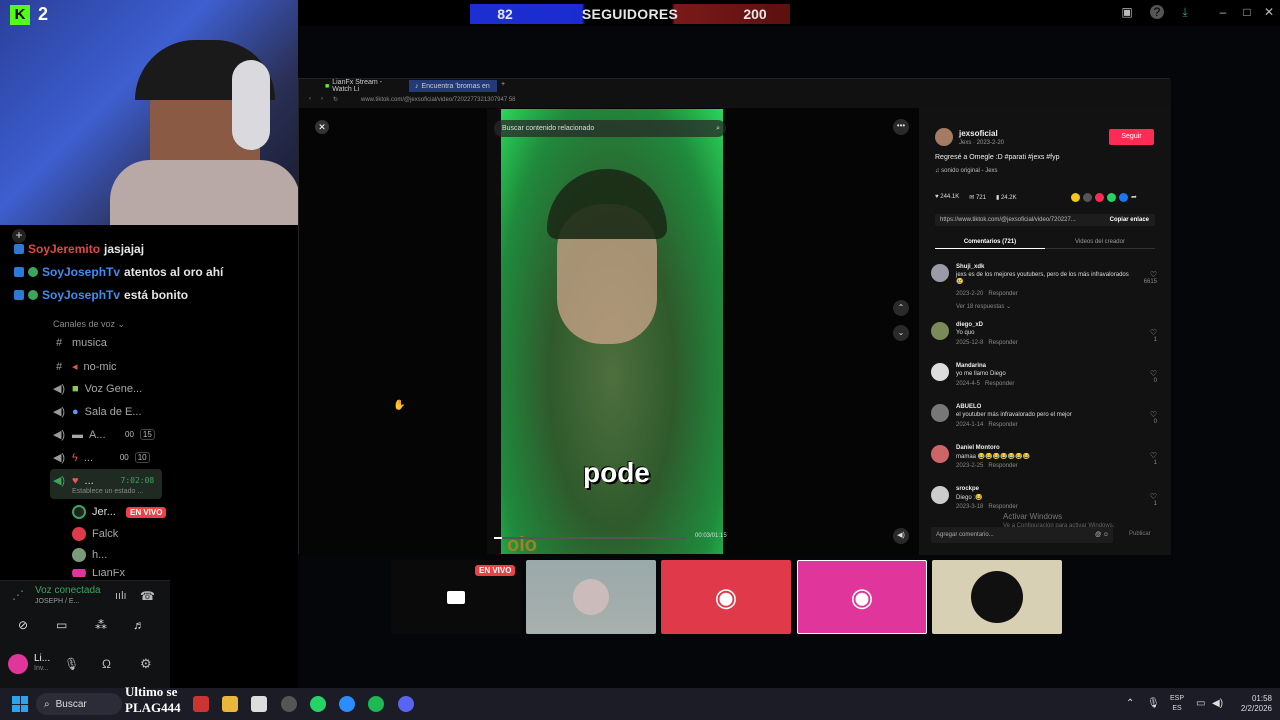 The image size is (1280, 720). I want to click on chrome-icon, so click(289, 704).